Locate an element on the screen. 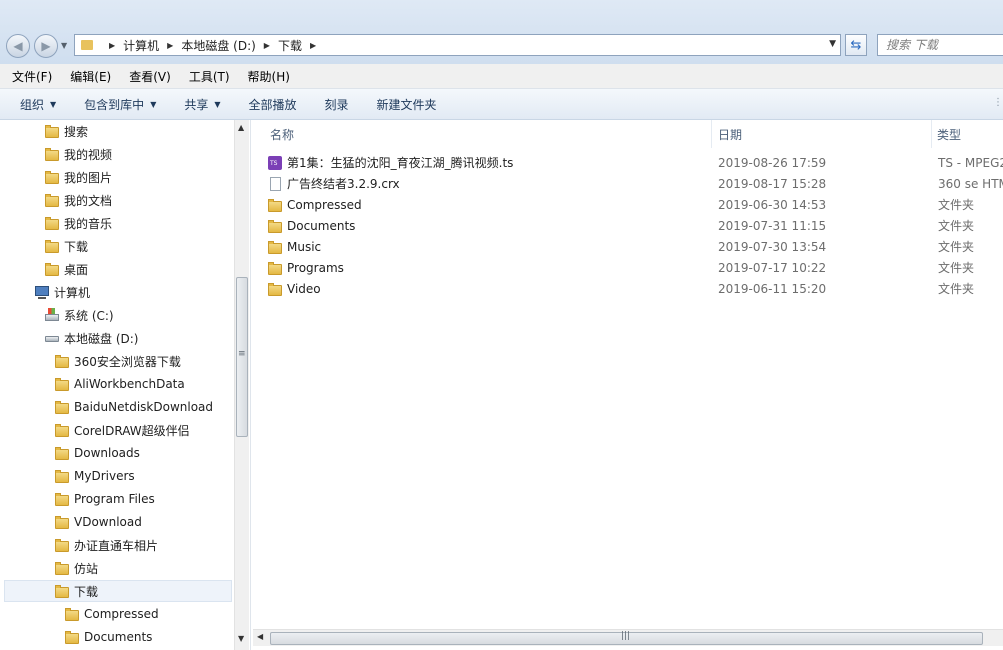  tree-item-downloads: 下载 is located at coordinates (66, 246).